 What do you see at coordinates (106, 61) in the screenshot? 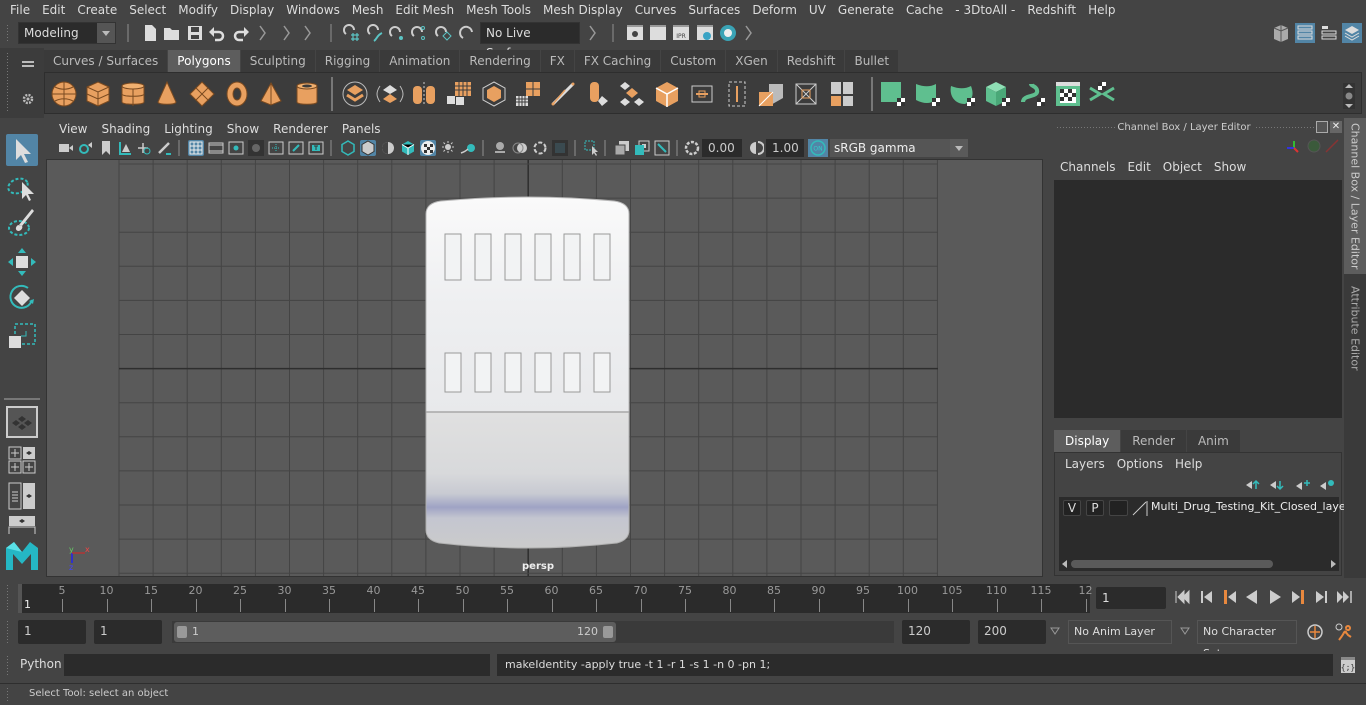
I see `shelf-tab-curves-surfaces: Curves / Surfaces` at bounding box center [106, 61].